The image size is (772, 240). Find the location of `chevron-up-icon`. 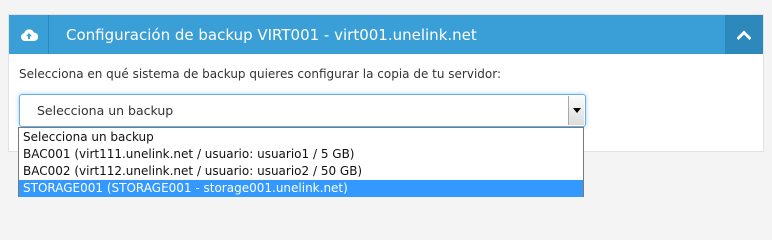

chevron-up-icon is located at coordinates (744, 35).